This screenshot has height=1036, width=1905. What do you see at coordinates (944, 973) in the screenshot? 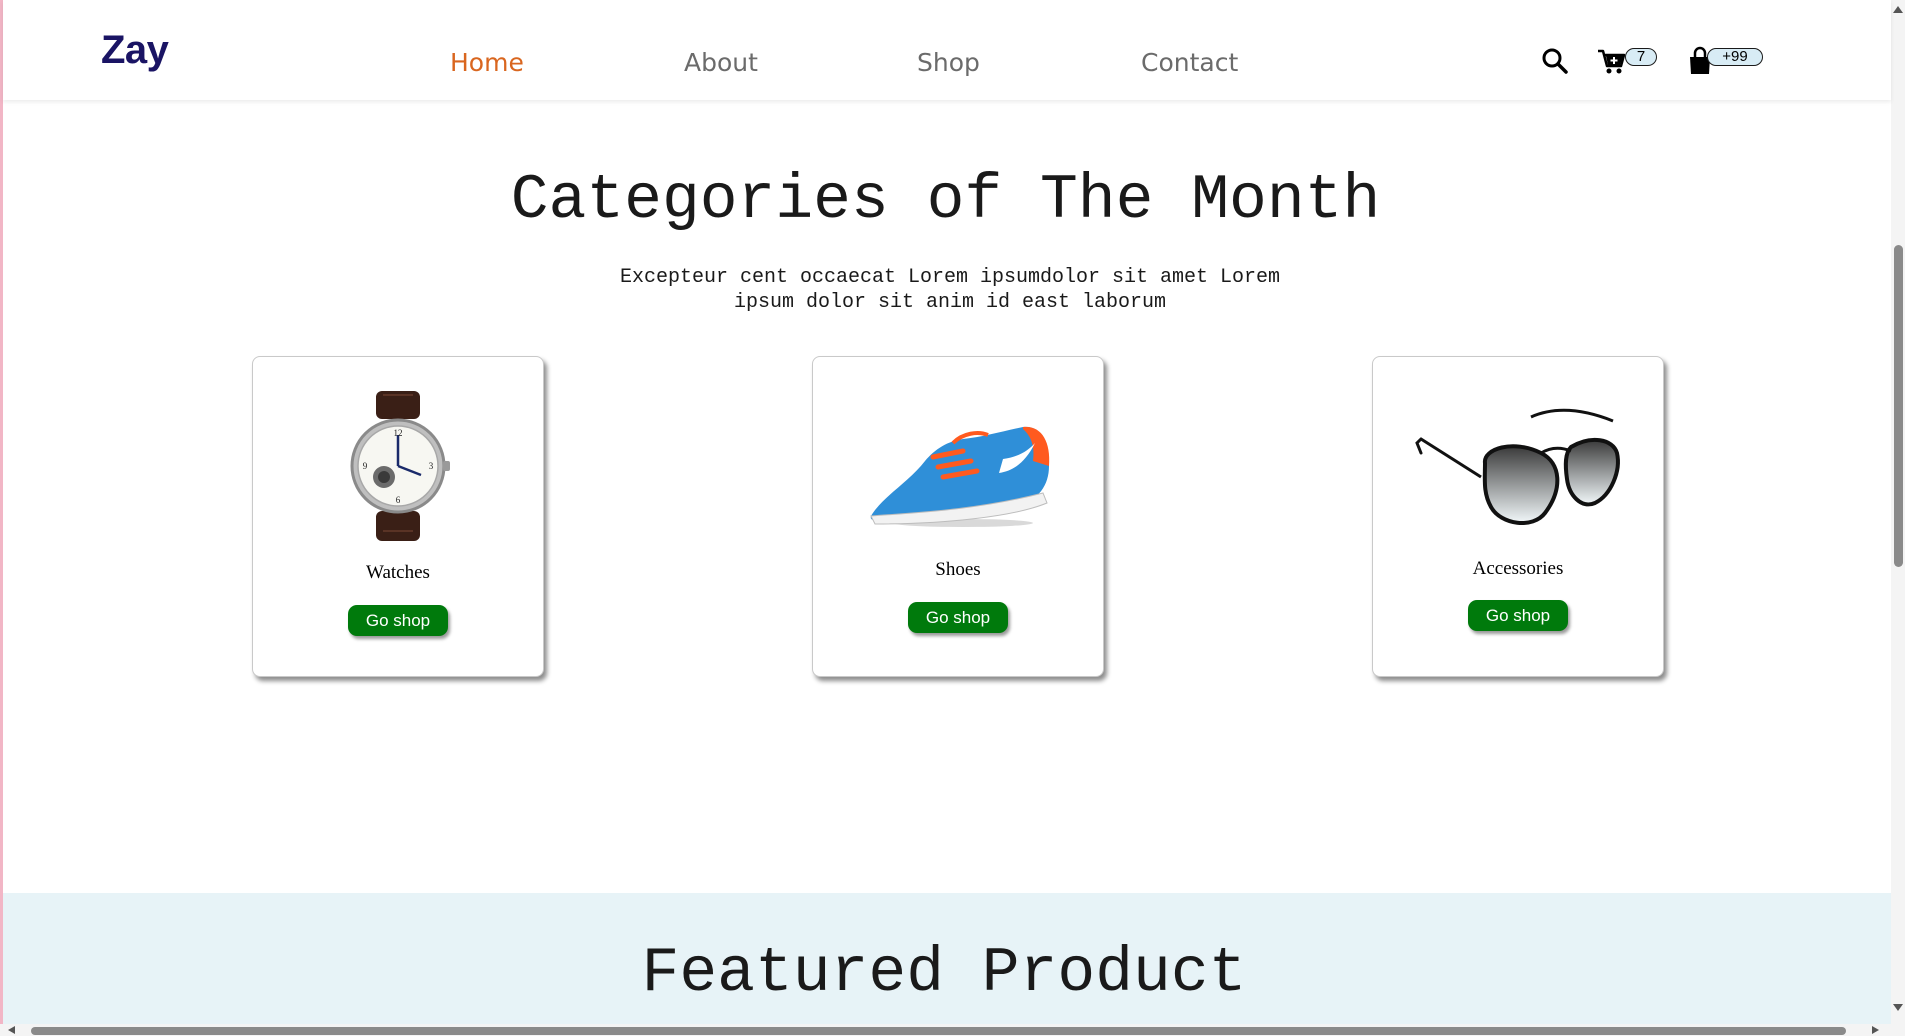
I see `featured-title: Featured Product` at bounding box center [944, 973].